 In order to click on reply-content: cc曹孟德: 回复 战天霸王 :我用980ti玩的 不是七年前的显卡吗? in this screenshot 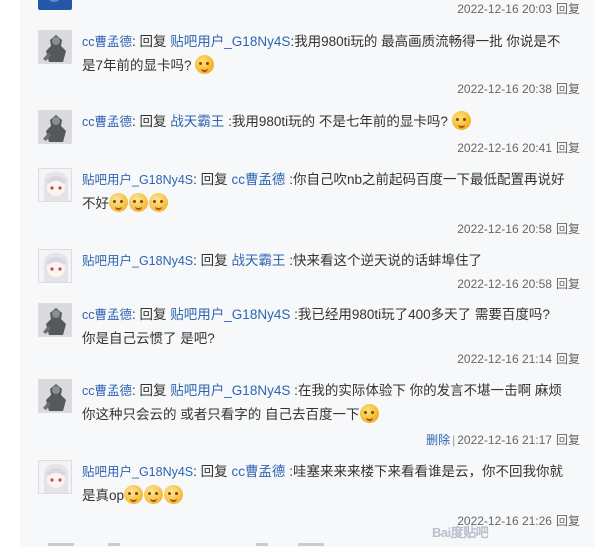, I will do `click(334, 122)`.